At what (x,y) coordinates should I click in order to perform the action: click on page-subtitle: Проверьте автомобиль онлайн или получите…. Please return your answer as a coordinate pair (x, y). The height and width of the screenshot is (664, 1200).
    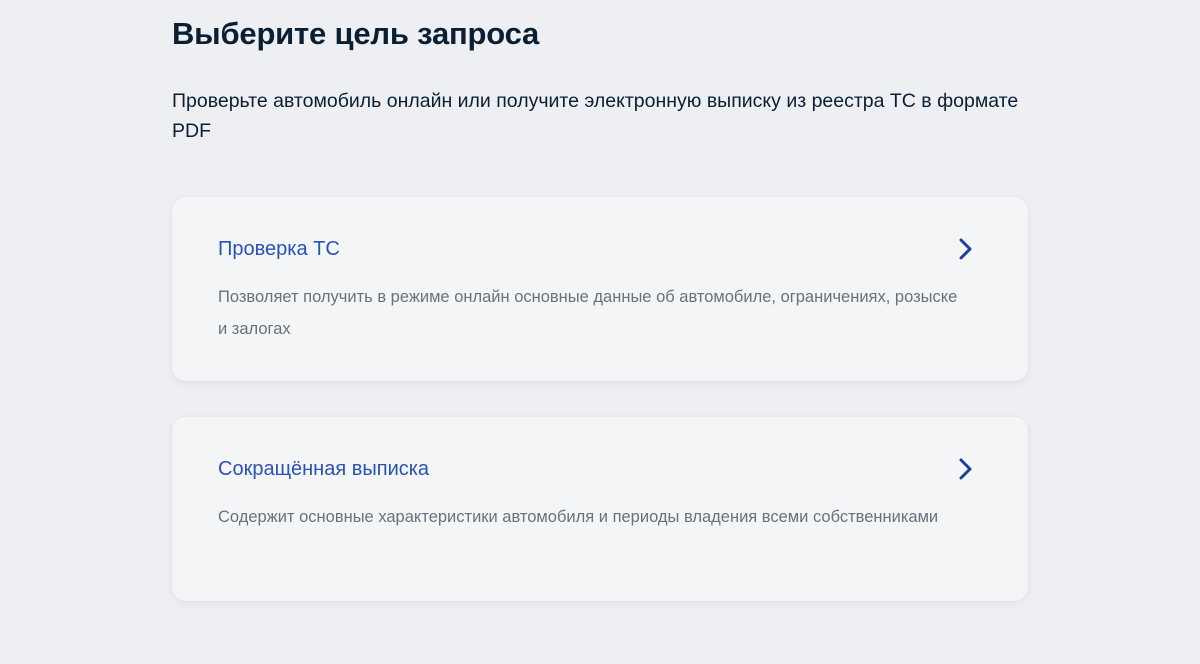
    Looking at the image, I should click on (595, 116).